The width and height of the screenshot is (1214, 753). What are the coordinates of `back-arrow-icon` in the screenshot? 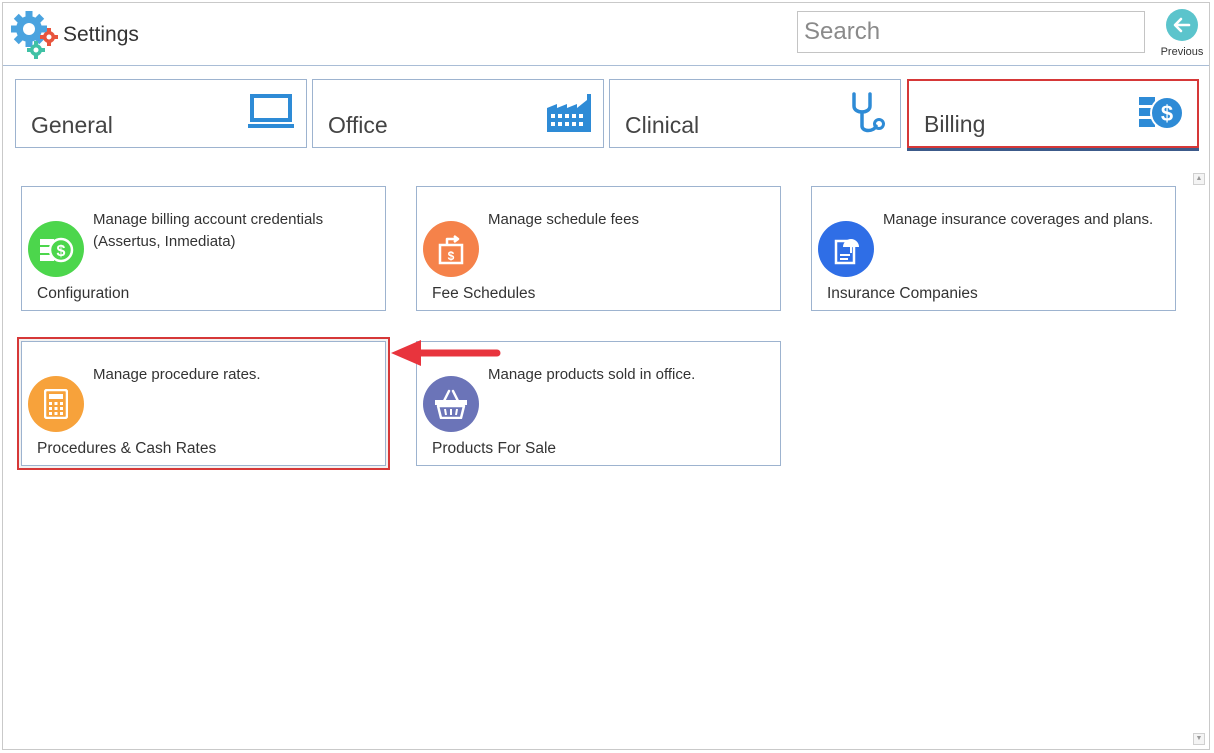 It's located at (1182, 25).